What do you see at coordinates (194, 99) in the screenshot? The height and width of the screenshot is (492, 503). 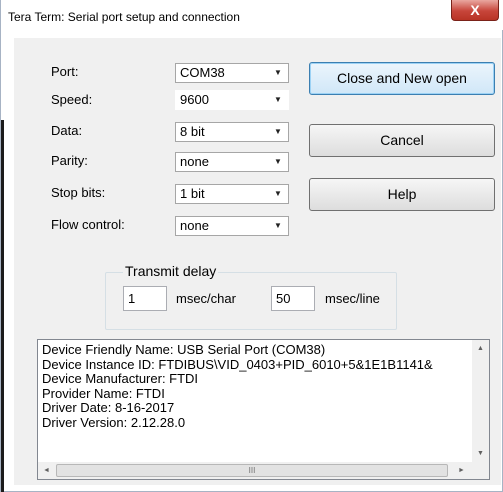 I see `speed-select-value: 9600` at bounding box center [194, 99].